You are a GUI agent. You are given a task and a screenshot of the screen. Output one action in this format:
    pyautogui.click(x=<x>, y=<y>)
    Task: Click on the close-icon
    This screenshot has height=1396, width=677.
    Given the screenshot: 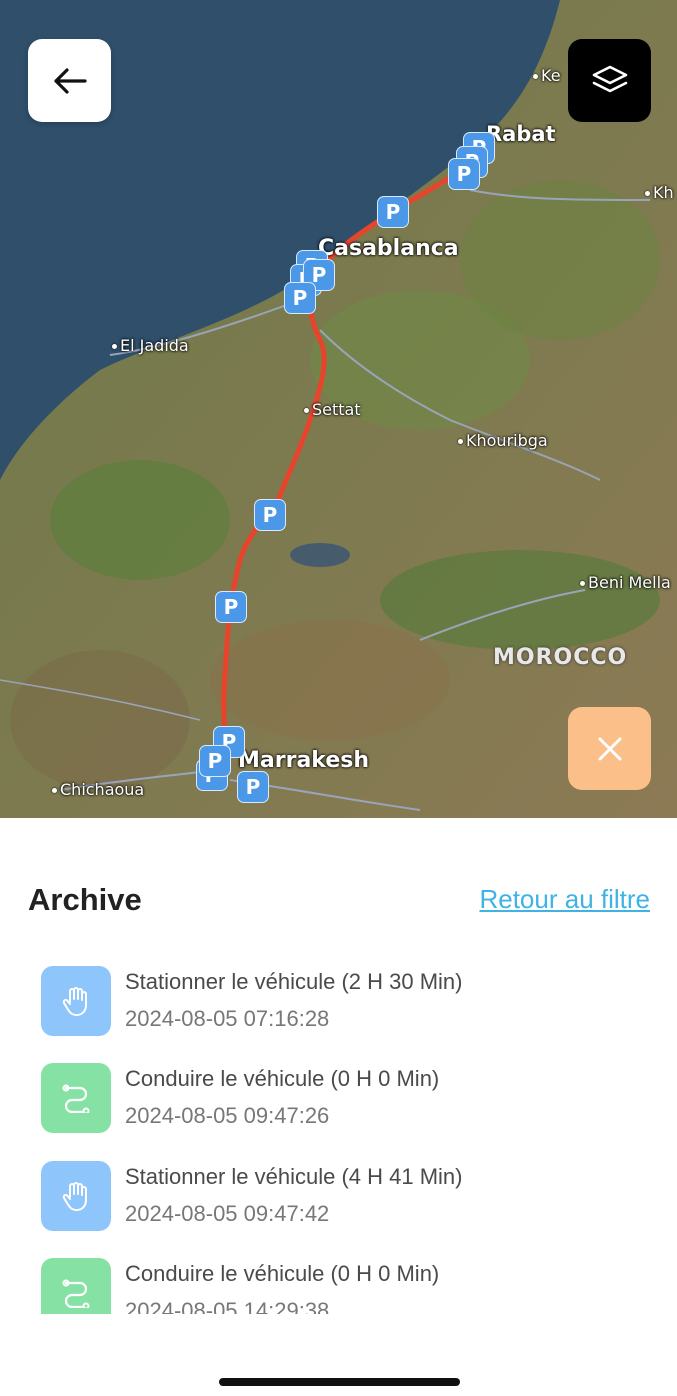 What is the action you would take?
    pyautogui.click(x=609, y=748)
    